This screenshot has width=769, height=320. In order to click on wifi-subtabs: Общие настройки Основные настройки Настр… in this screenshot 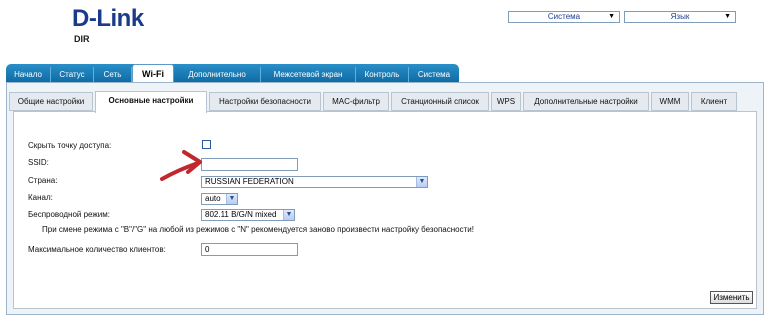, I will do `click(374, 102)`.